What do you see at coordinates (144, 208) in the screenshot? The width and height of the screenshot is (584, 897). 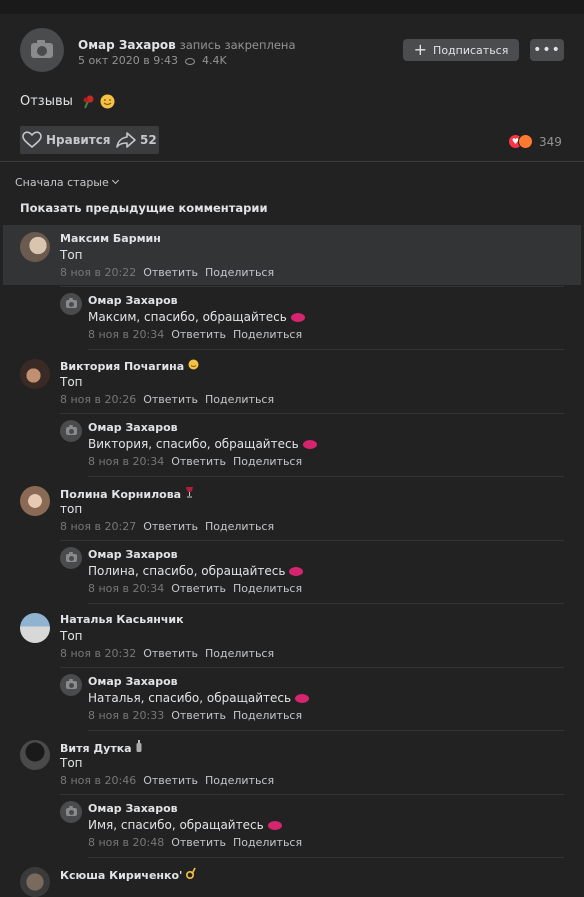 I see `show-previous-comments: Показать предыдущие комментарии` at bounding box center [144, 208].